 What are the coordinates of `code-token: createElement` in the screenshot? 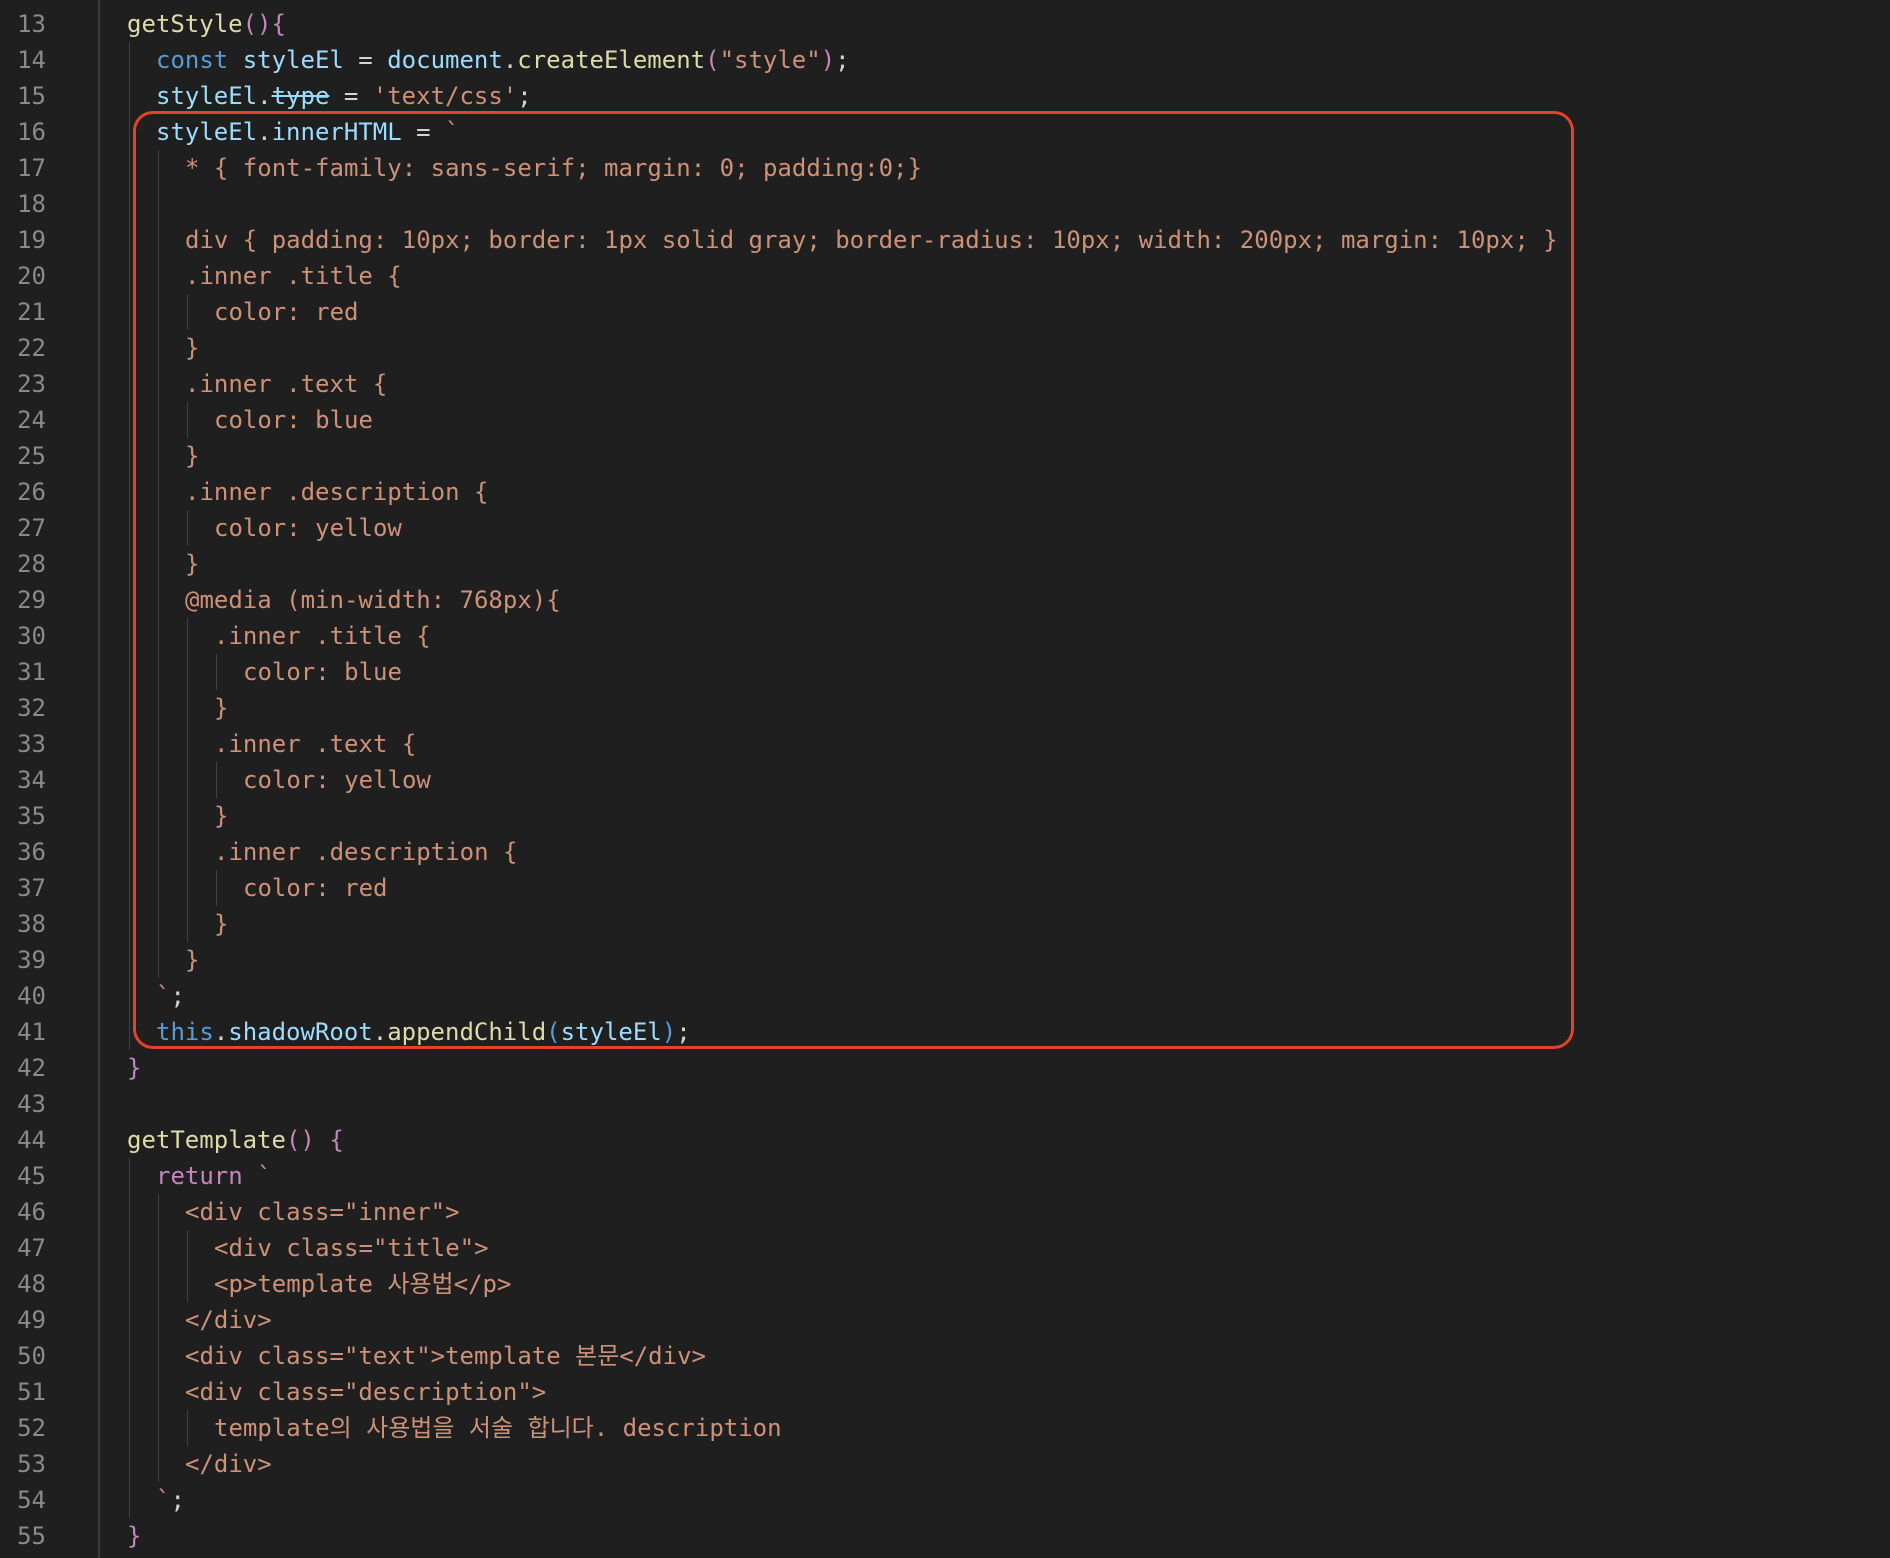 It's located at (611, 60).